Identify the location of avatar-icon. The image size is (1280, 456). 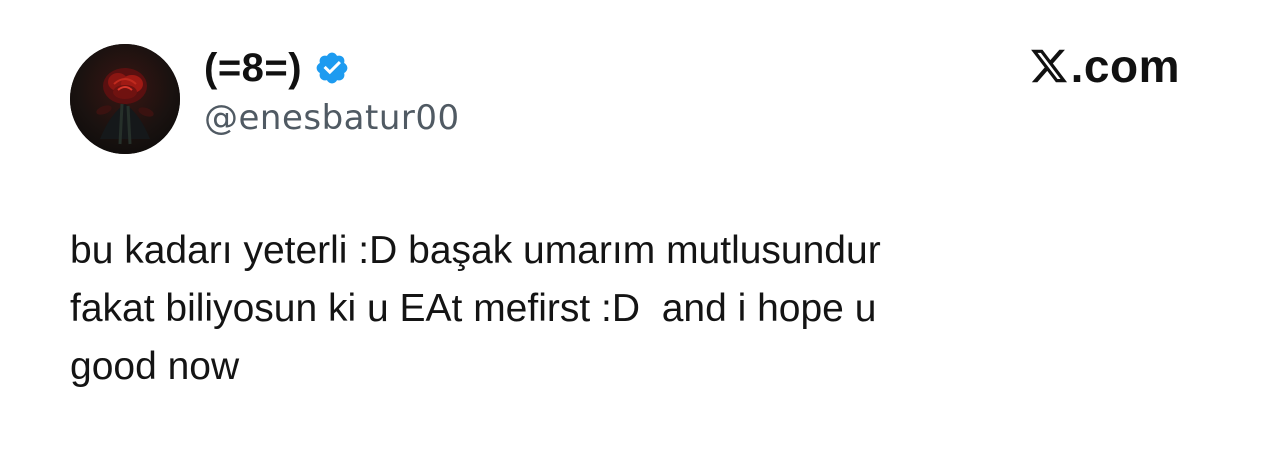
(125, 99).